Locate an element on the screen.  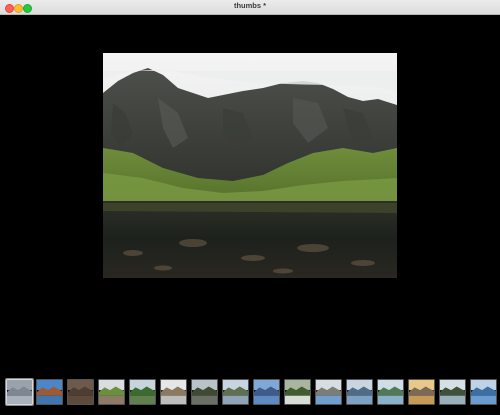
thumbnail-strip is located at coordinates (250, 397).